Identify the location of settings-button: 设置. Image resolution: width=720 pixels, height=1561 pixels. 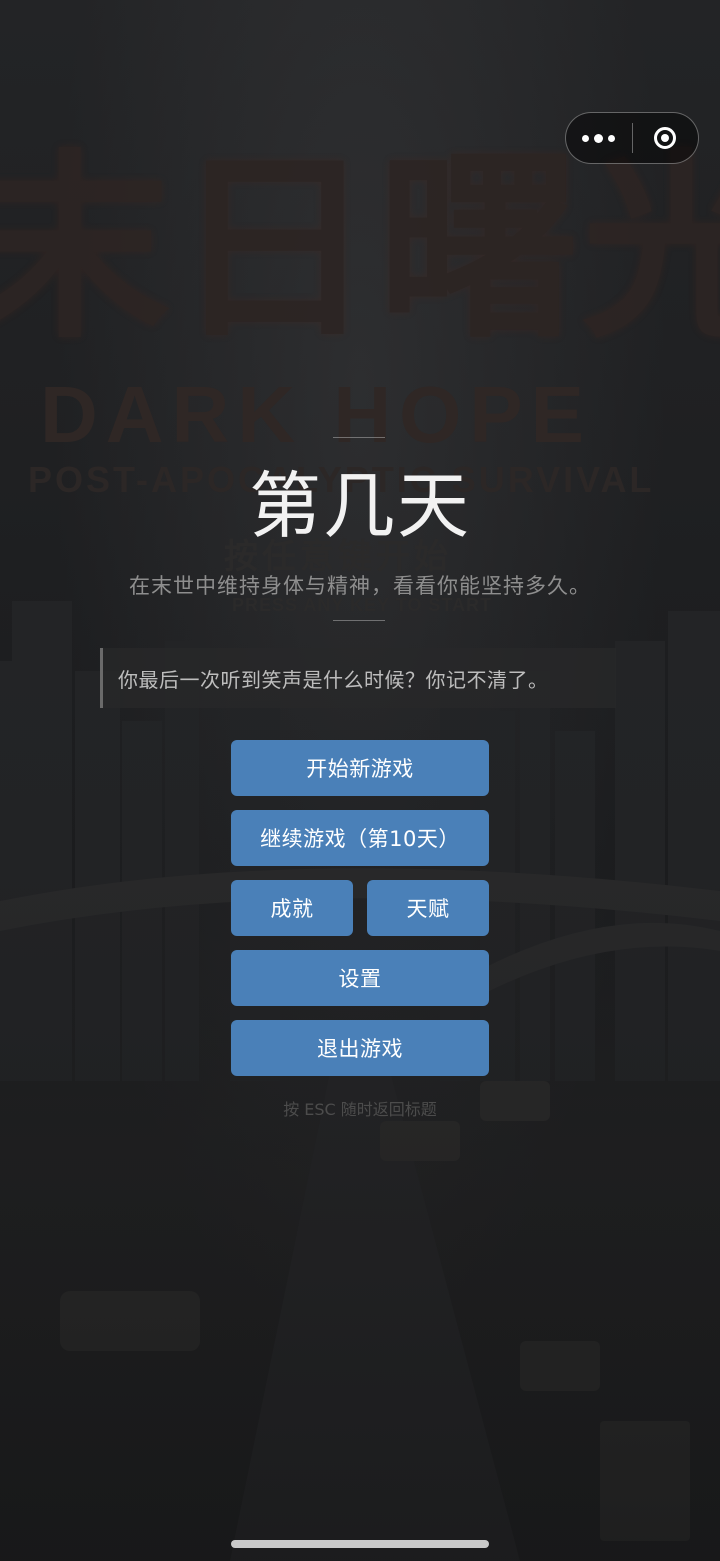
(360, 978).